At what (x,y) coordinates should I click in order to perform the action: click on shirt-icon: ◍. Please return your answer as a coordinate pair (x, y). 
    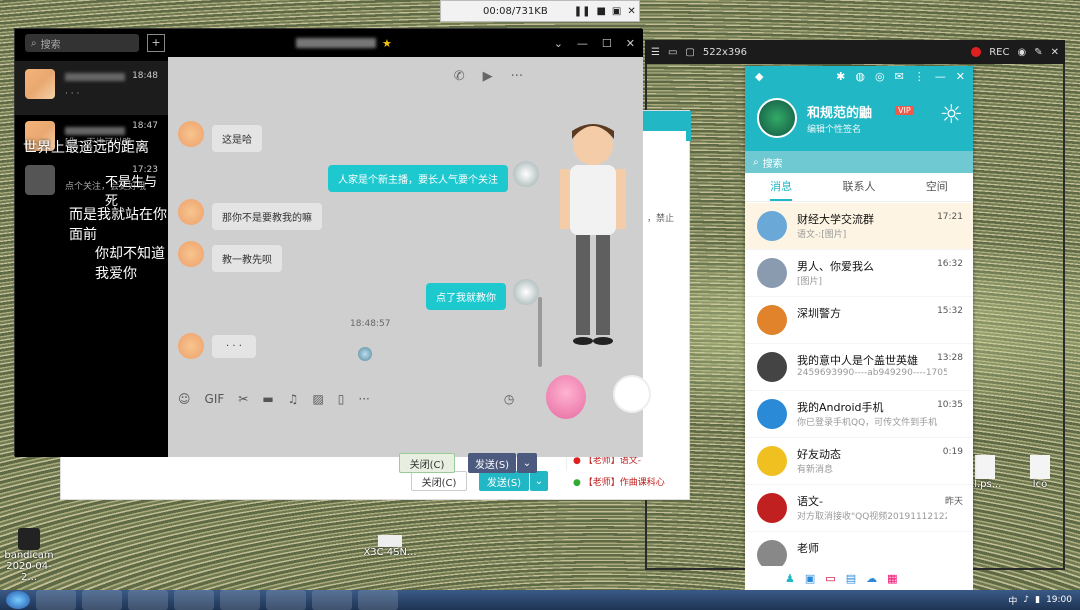
    Looking at the image, I should click on (860, 76).